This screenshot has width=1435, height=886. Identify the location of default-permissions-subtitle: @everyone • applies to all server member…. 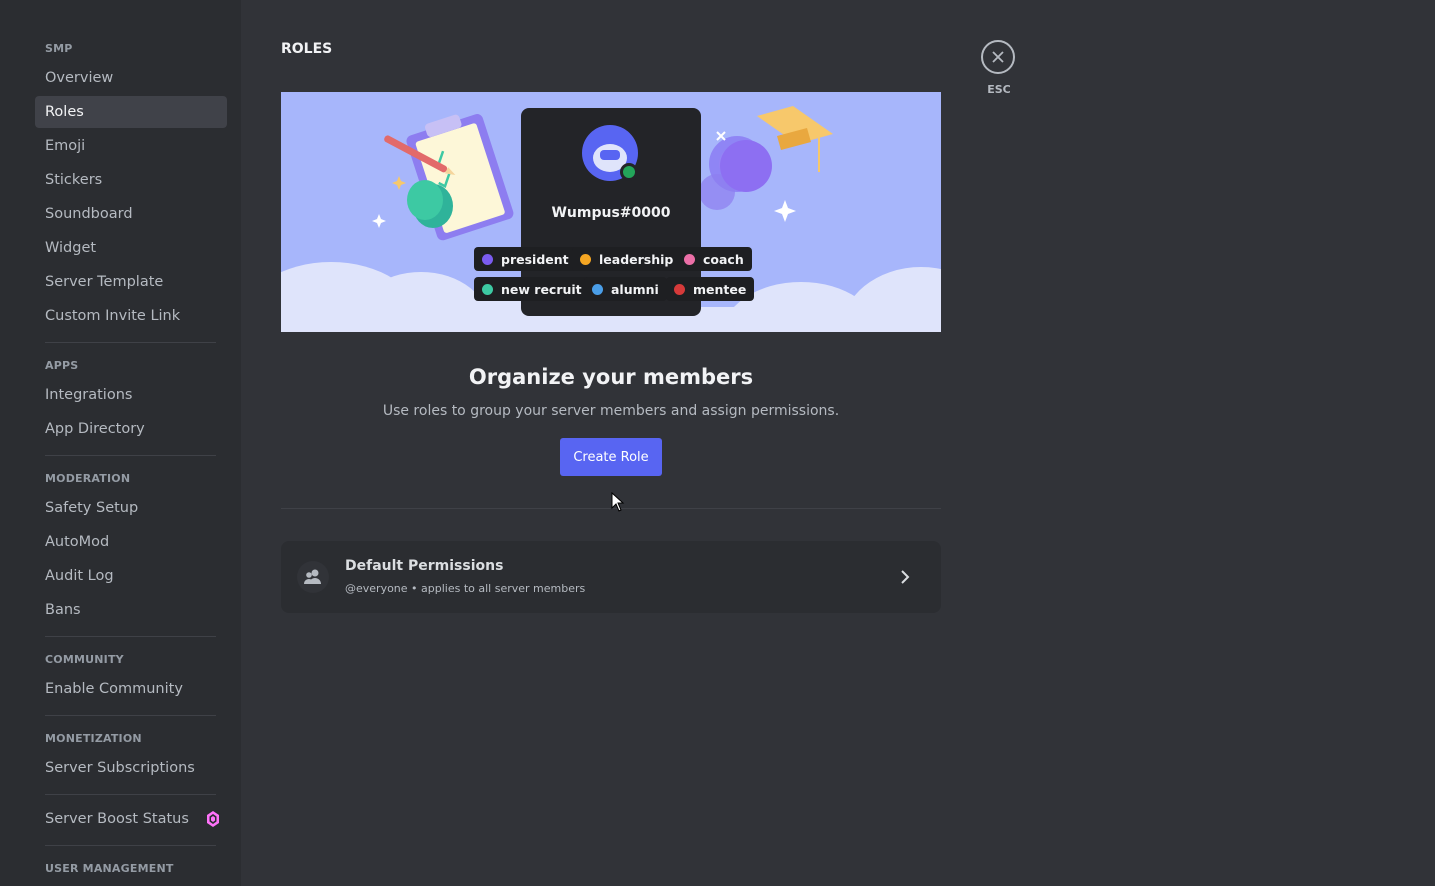
(465, 588).